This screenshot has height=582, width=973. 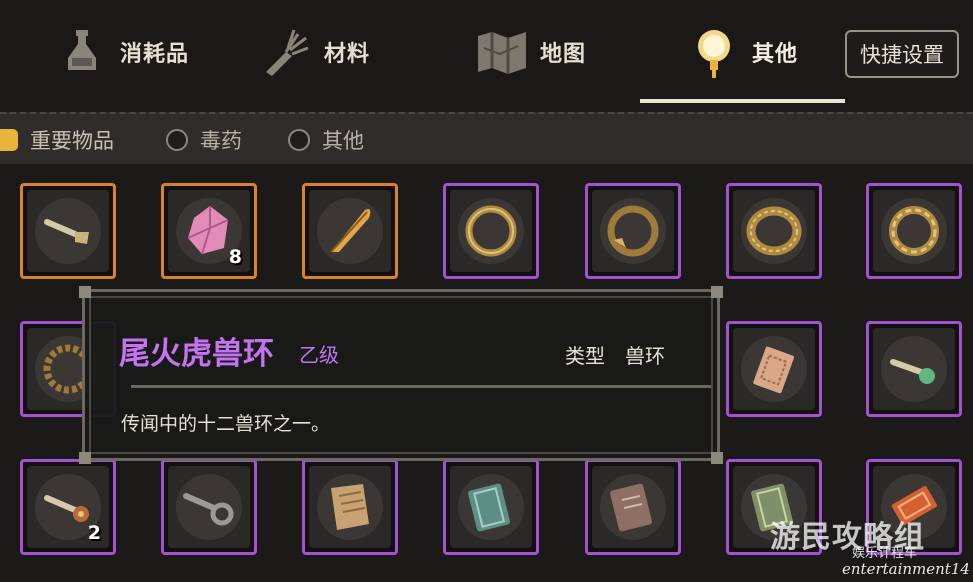 I want to click on tab-map: 地图, so click(x=530, y=51).